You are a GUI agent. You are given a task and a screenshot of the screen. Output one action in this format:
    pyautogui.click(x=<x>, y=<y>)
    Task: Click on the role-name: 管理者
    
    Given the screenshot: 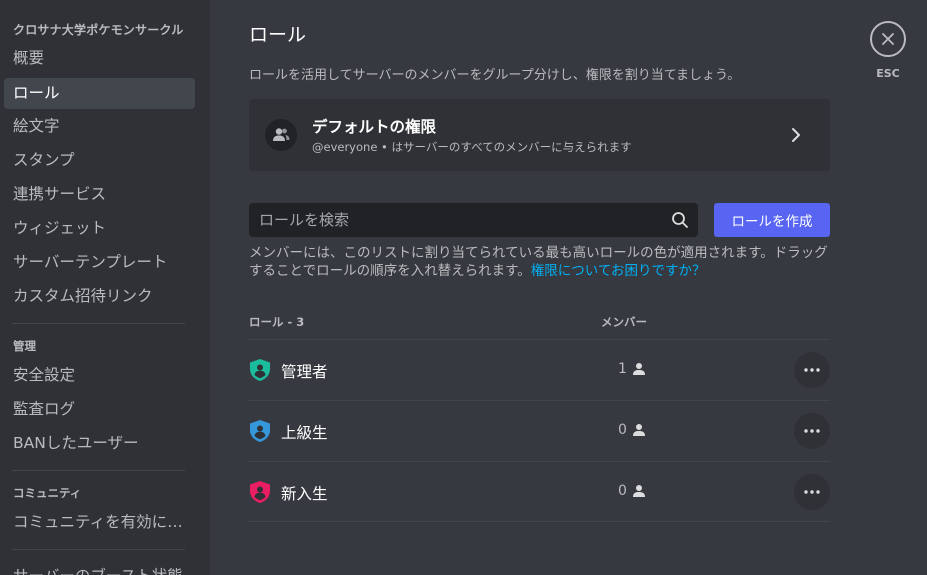 What is the action you would take?
    pyautogui.click(x=304, y=372)
    